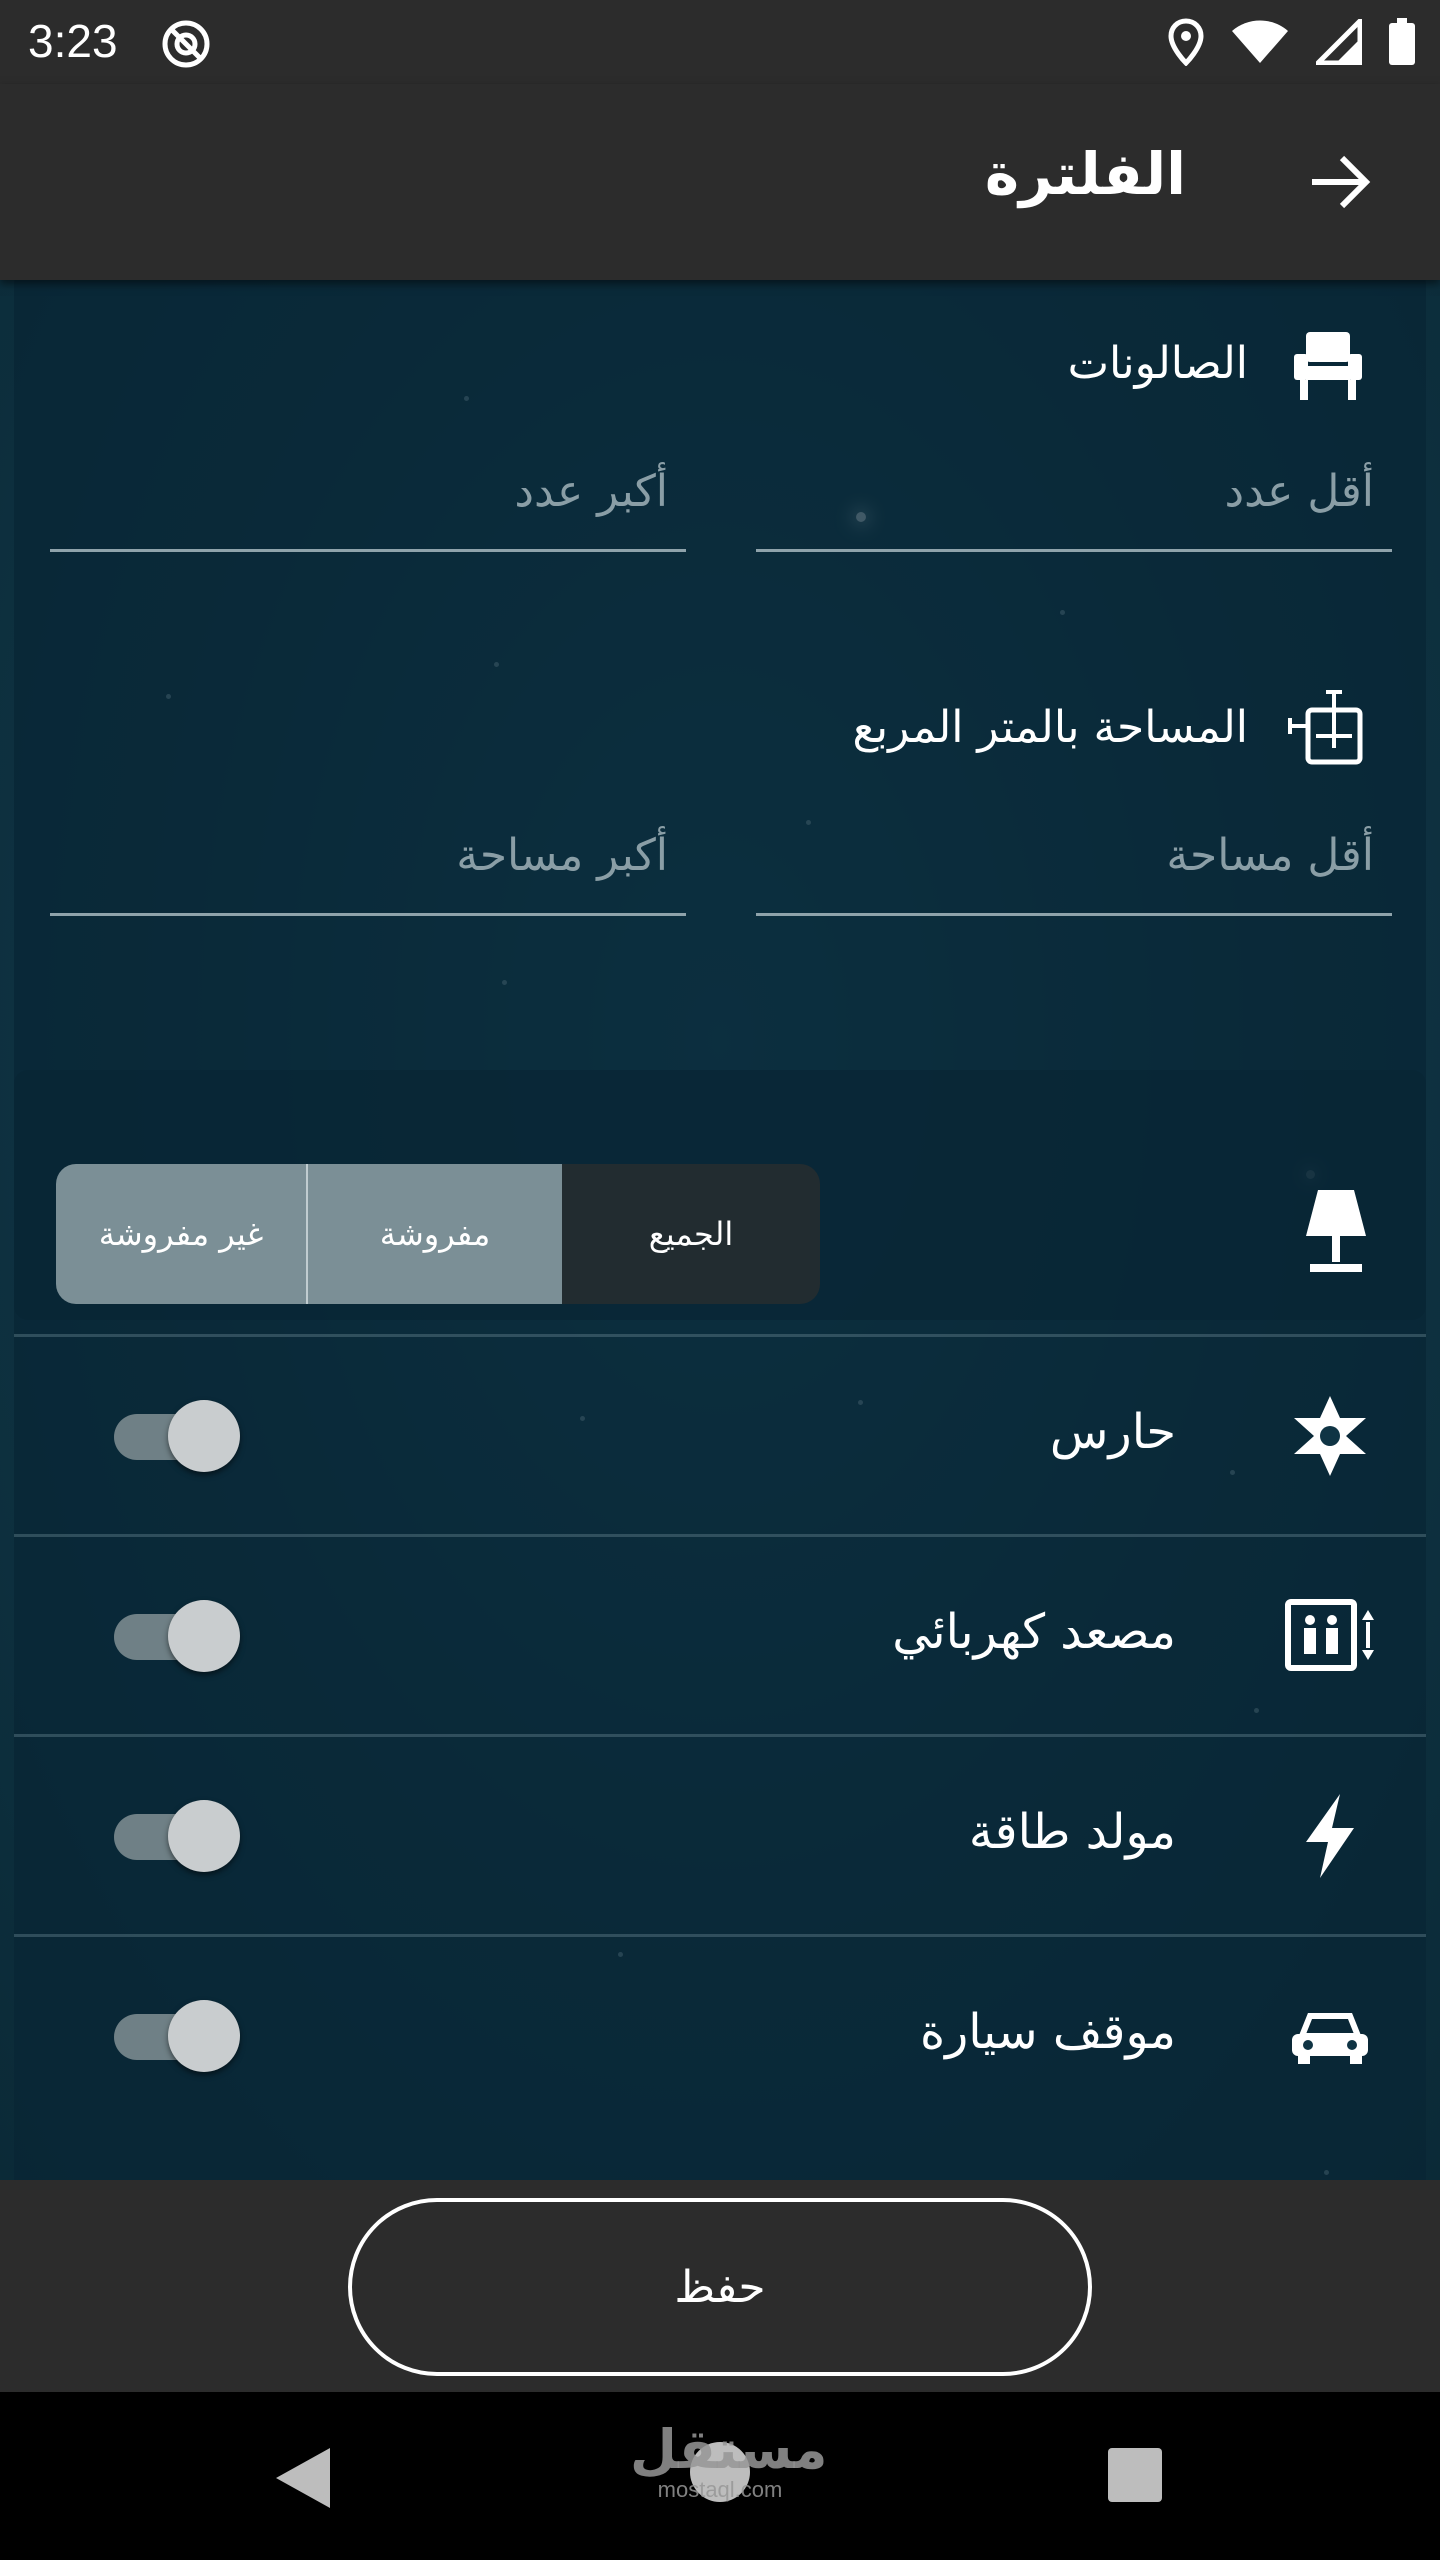 The image size is (1440, 2560). What do you see at coordinates (302, 2478) in the screenshot?
I see `nav-back-icon` at bounding box center [302, 2478].